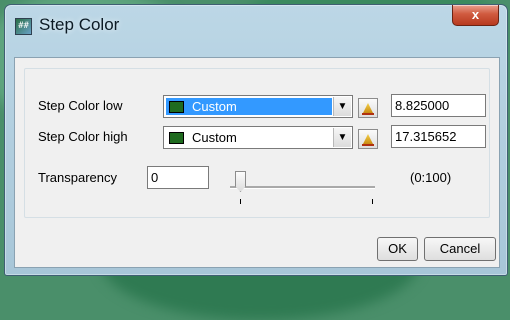 Image resolution: width=510 pixels, height=320 pixels. What do you see at coordinates (214, 137) in the screenshot?
I see `step-color-high-value: Custom` at bounding box center [214, 137].